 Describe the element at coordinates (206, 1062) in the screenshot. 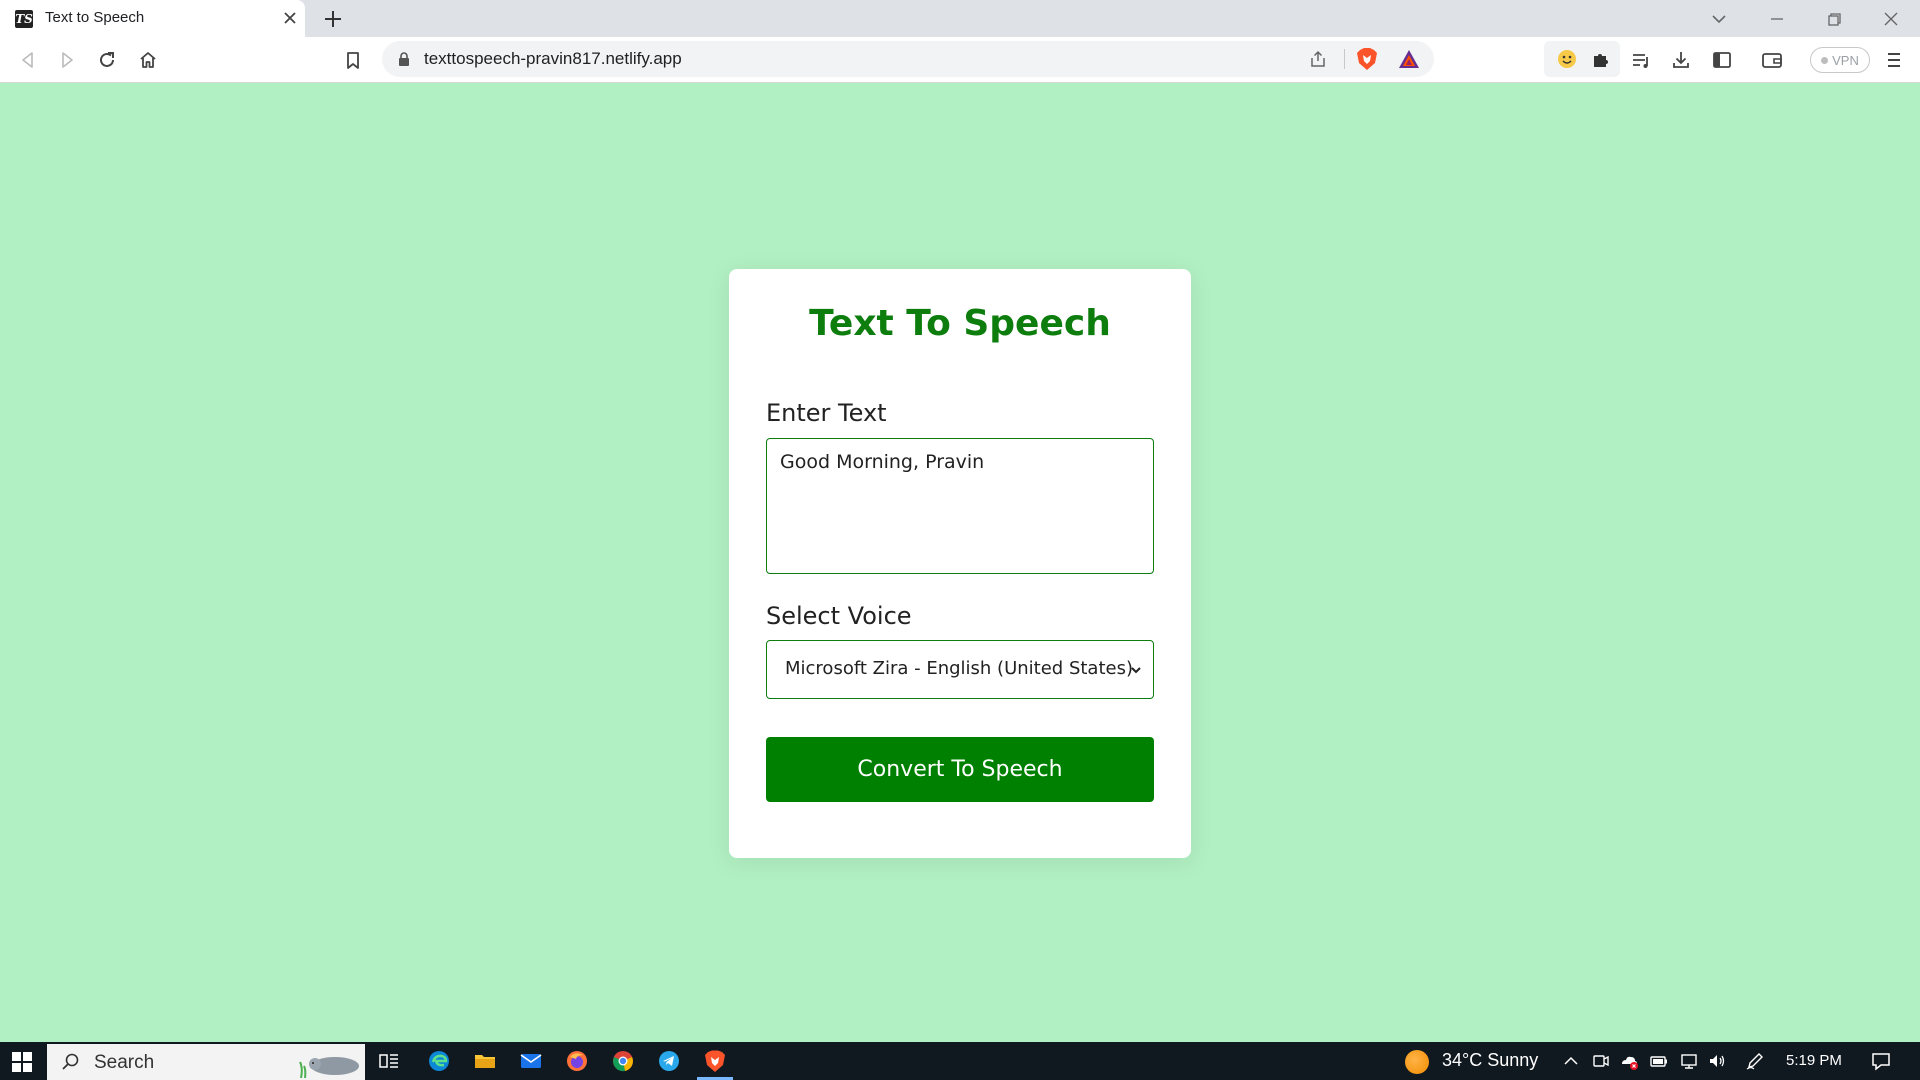

I see `taskbar-search: Search` at that location.